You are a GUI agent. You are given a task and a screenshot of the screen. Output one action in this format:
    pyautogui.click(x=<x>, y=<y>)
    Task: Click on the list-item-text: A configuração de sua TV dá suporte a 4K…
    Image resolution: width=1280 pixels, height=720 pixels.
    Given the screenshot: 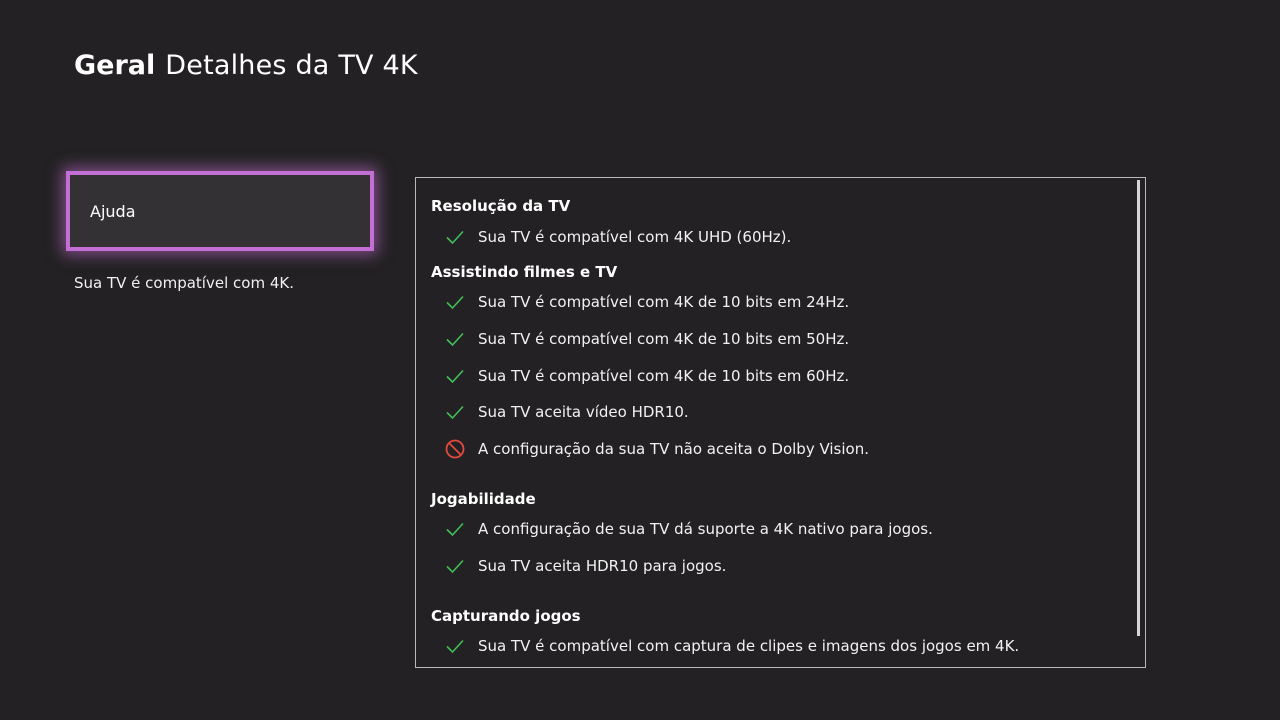 What is the action you would take?
    pyautogui.click(x=705, y=529)
    